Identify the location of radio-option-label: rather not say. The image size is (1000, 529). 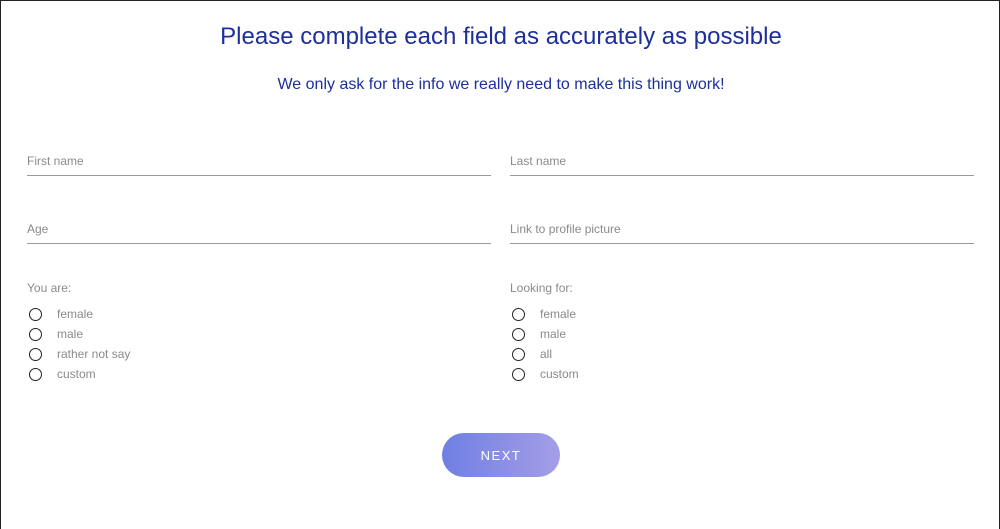
(94, 354).